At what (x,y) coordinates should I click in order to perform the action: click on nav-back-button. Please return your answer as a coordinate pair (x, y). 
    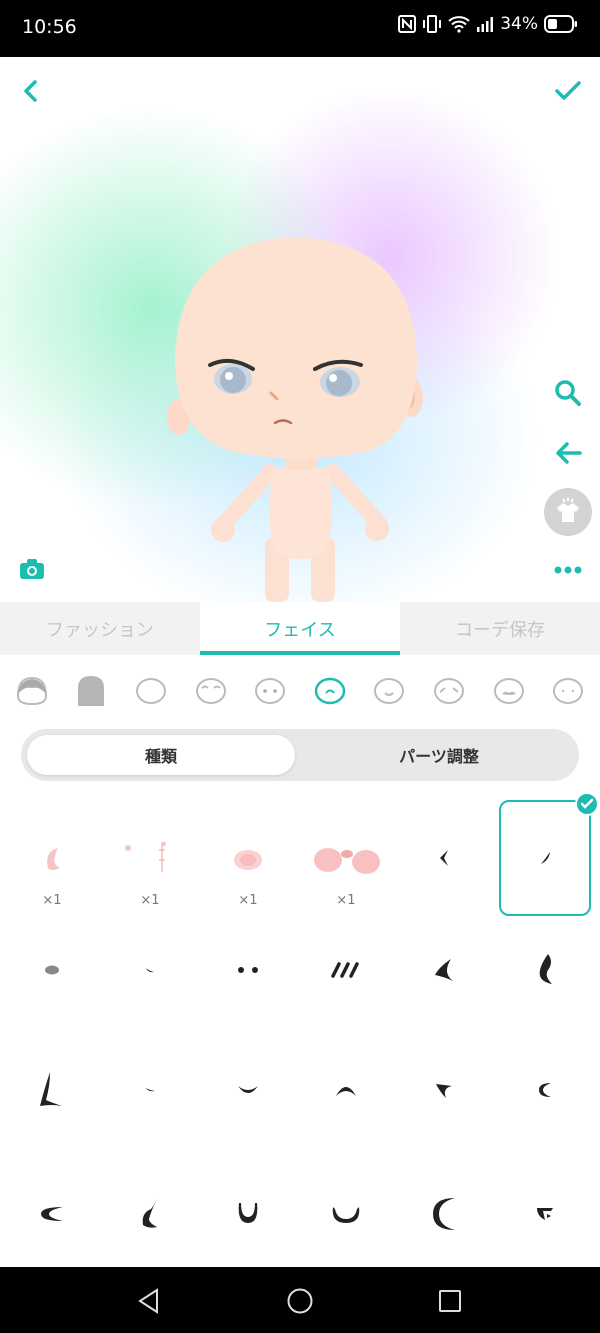
    Looking at the image, I should click on (149, 1301).